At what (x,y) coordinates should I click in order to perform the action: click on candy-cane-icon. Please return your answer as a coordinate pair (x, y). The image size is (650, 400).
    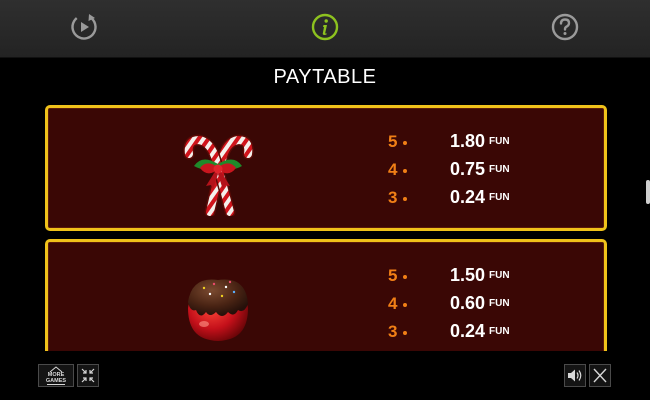
    Looking at the image, I should click on (218, 168).